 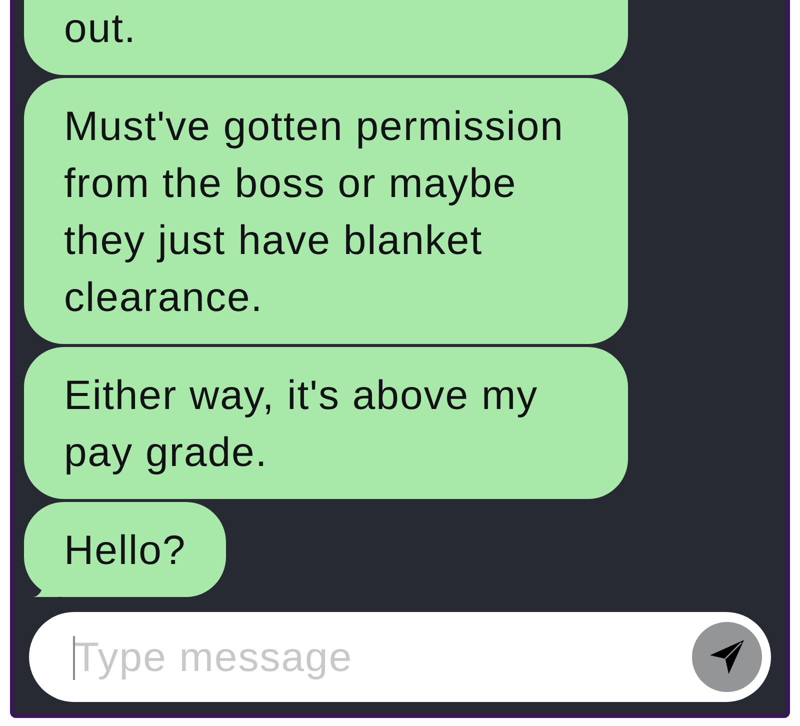 I want to click on bubble-tail, so click(x=46, y=593).